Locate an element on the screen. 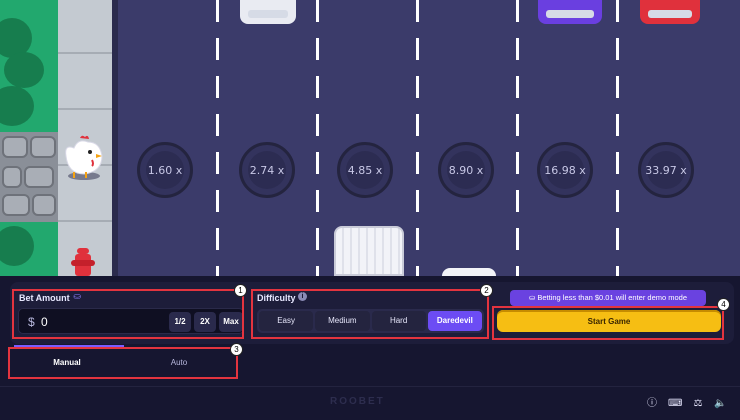 This screenshot has height=420, width=740. car-white is located at coordinates (268, 12).